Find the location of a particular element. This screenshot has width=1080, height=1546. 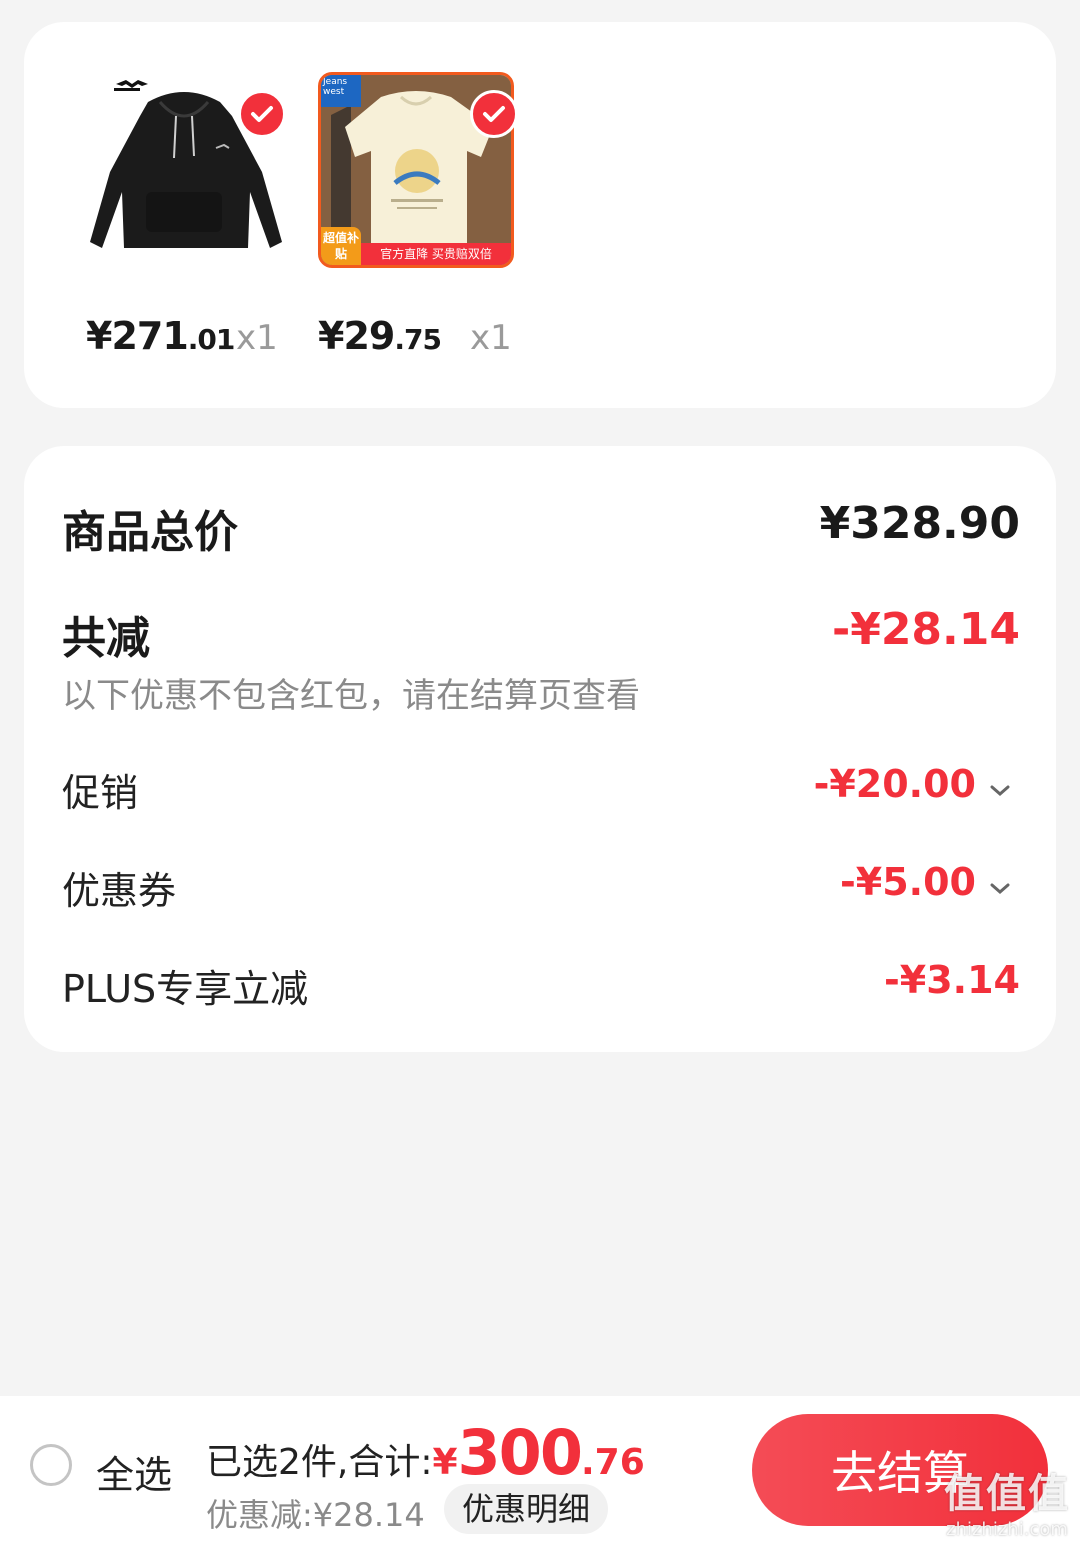

promotion-row: -¥20.00 is located at coordinates (912, 784).